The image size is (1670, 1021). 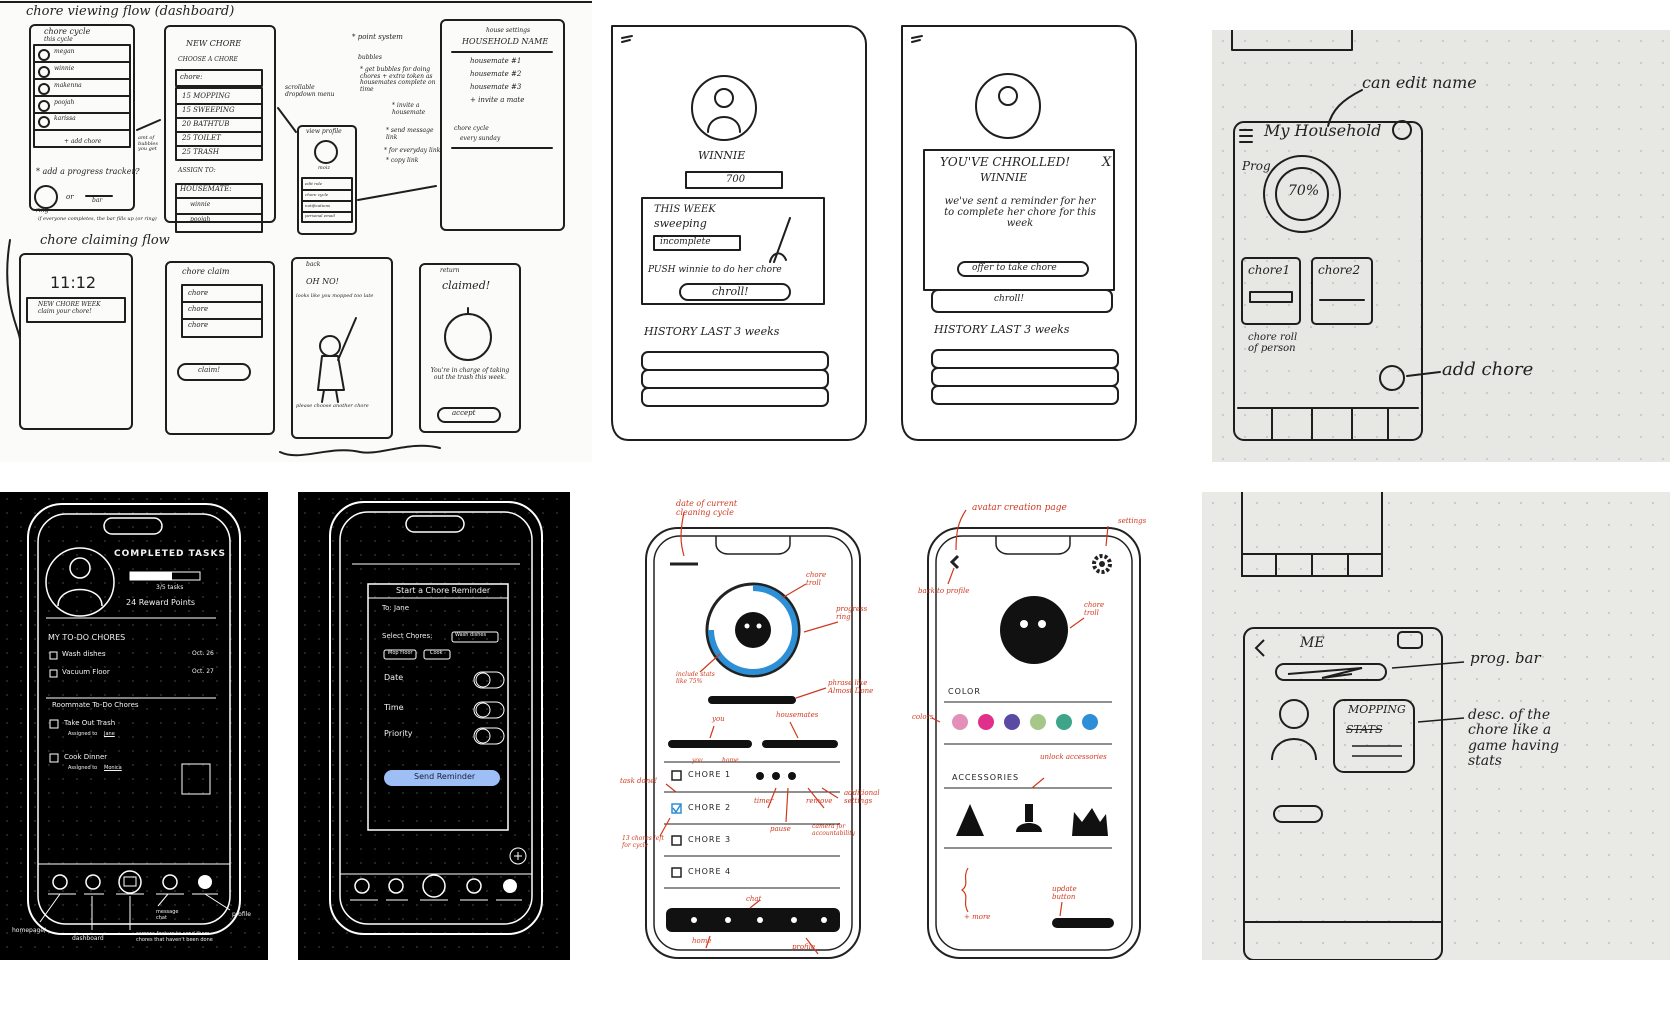 I want to click on assign-to-label: ASSIGN TO:, so click(x=197, y=170).